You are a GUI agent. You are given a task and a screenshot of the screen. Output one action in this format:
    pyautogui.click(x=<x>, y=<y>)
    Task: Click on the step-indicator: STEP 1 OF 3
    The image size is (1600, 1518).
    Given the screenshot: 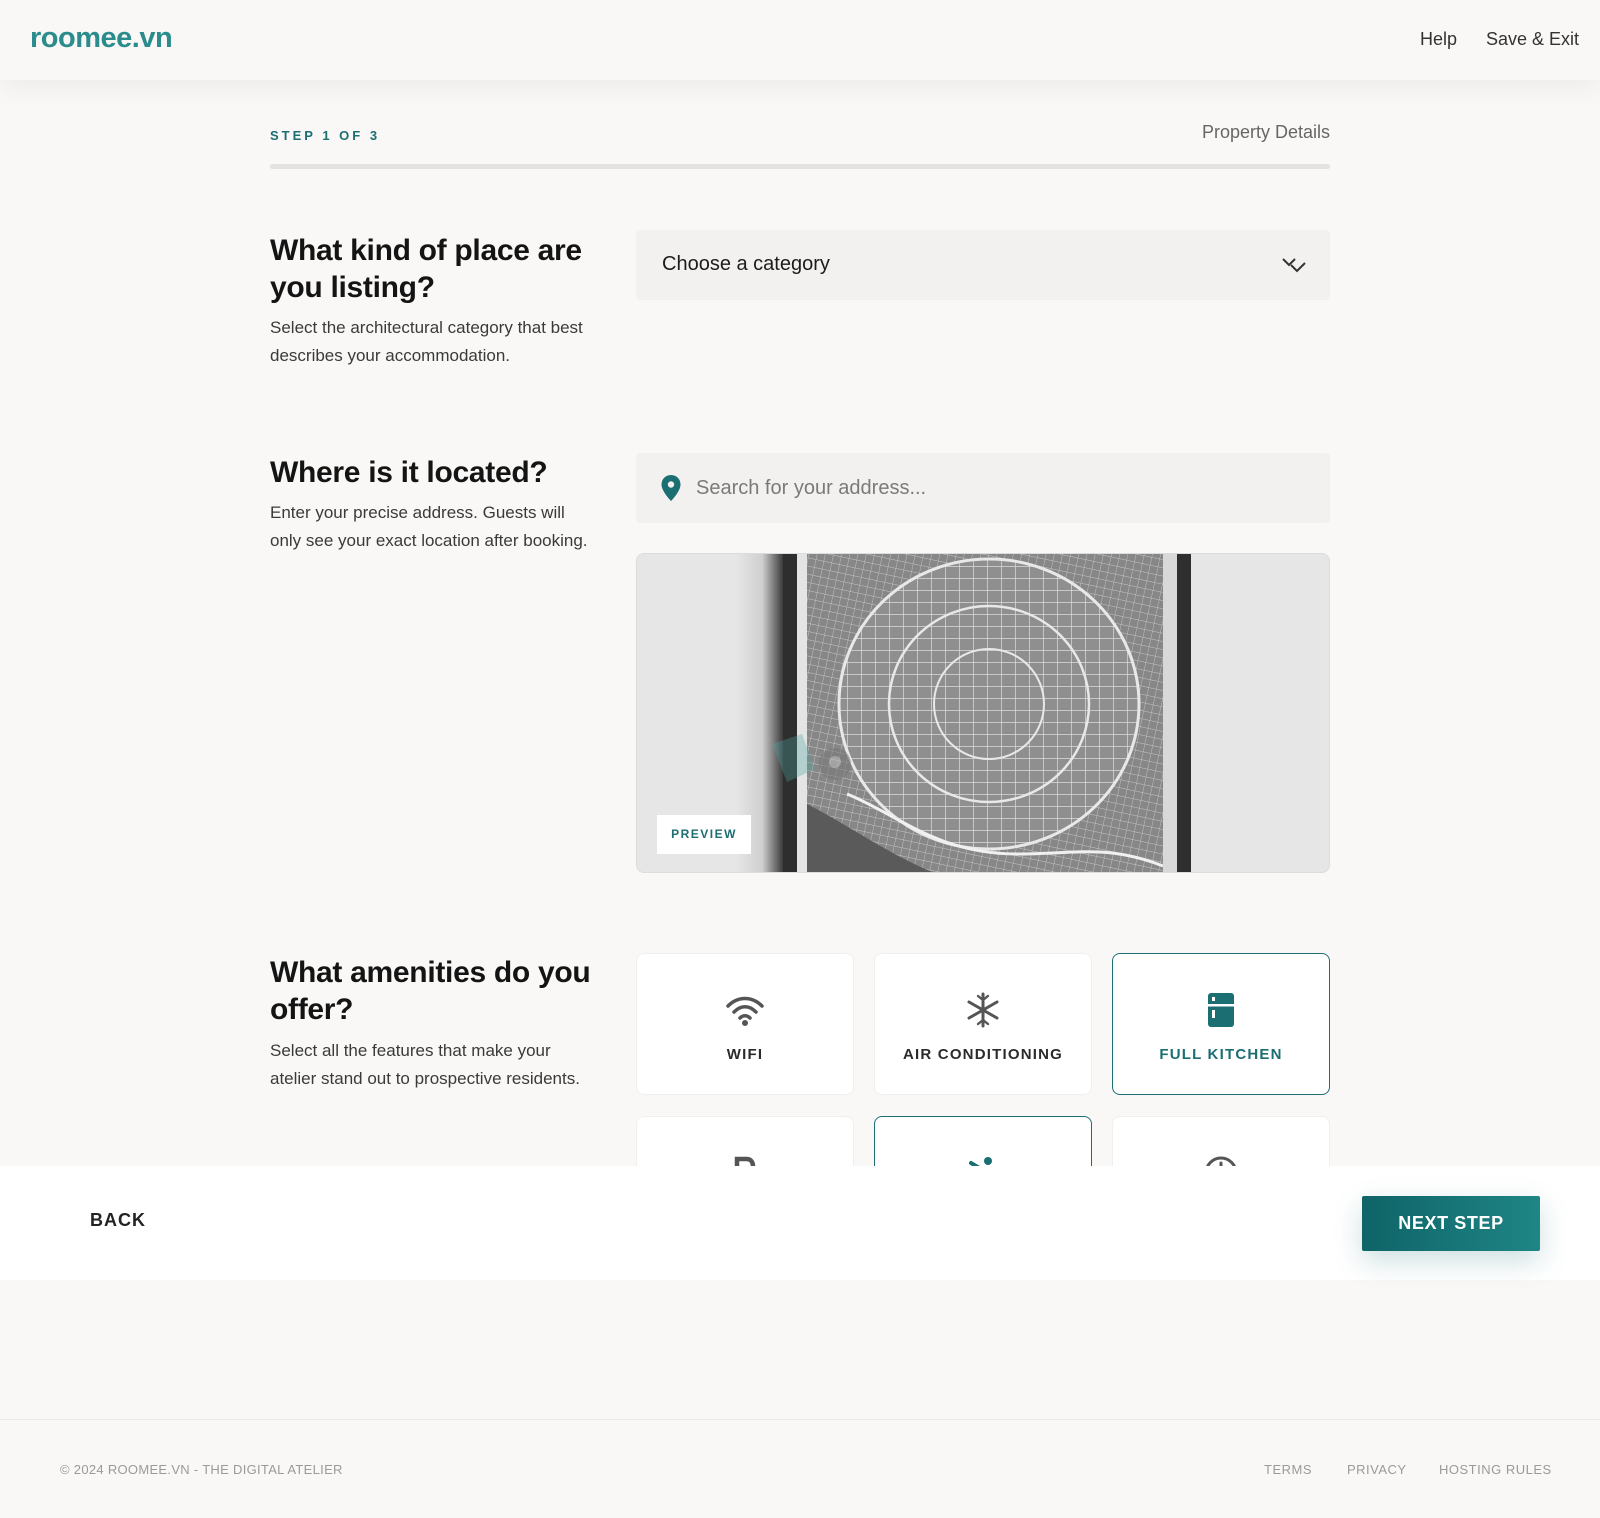 What is the action you would take?
    pyautogui.click(x=325, y=135)
    